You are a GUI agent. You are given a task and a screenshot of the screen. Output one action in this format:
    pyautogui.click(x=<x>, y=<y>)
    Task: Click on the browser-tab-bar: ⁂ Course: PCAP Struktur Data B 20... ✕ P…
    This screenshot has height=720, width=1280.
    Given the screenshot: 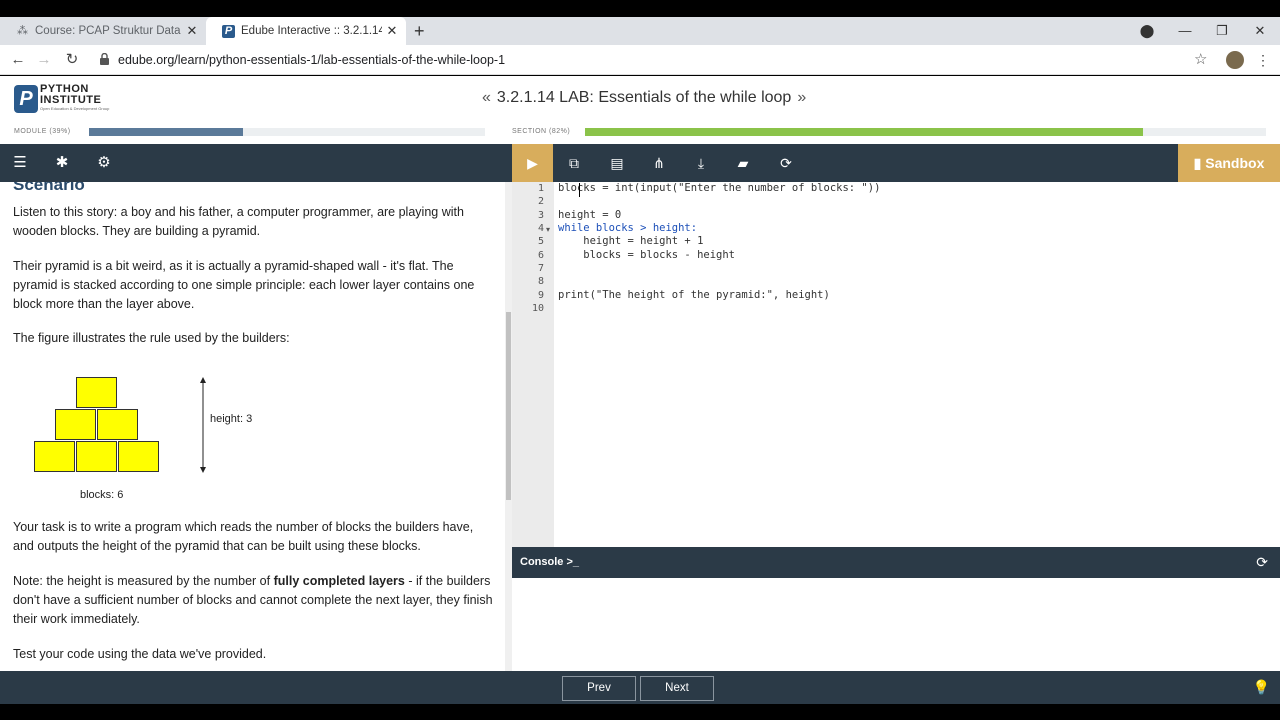 What is the action you would take?
    pyautogui.click(x=640, y=31)
    